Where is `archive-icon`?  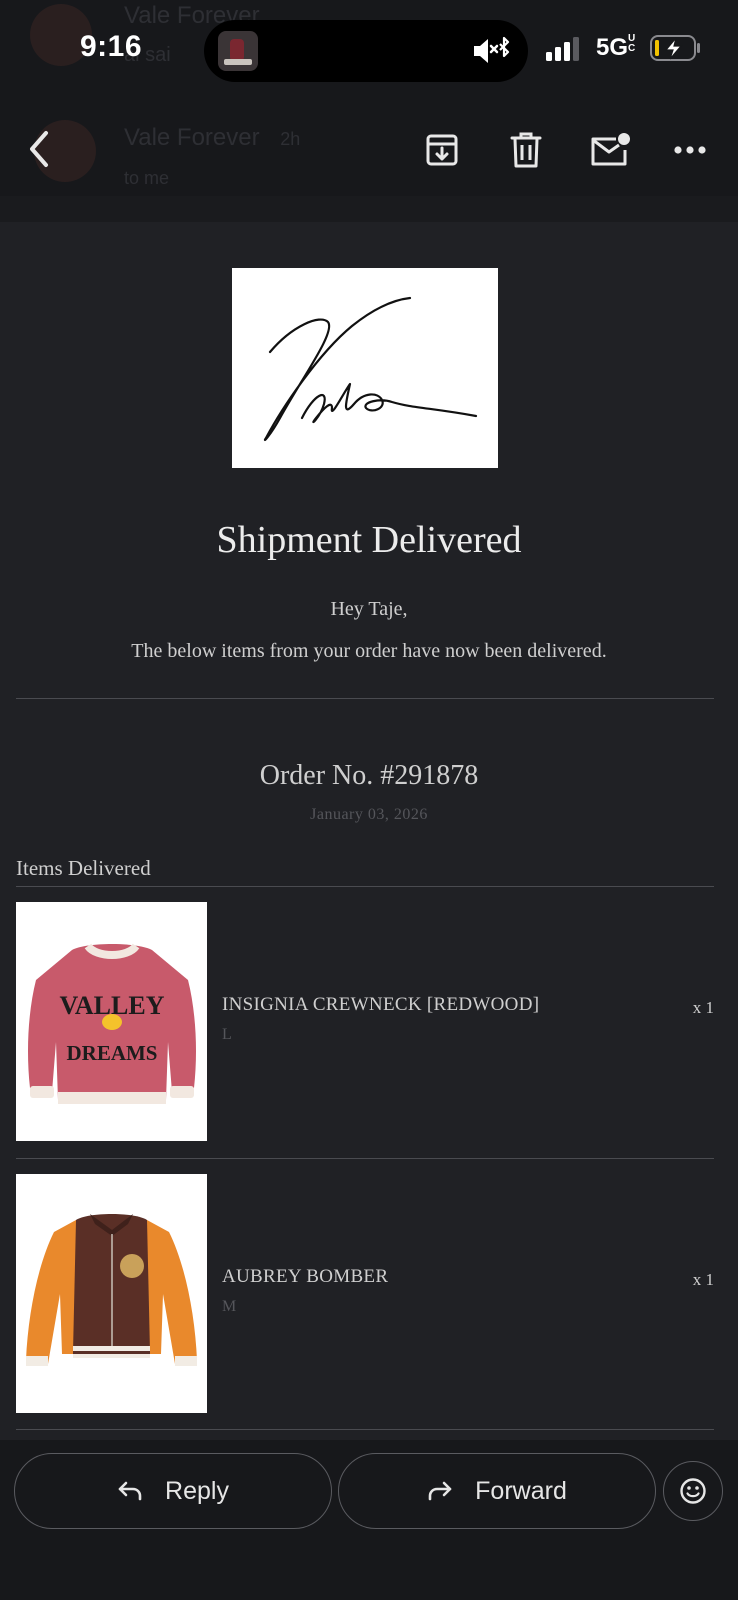
archive-icon is located at coordinates (442, 150).